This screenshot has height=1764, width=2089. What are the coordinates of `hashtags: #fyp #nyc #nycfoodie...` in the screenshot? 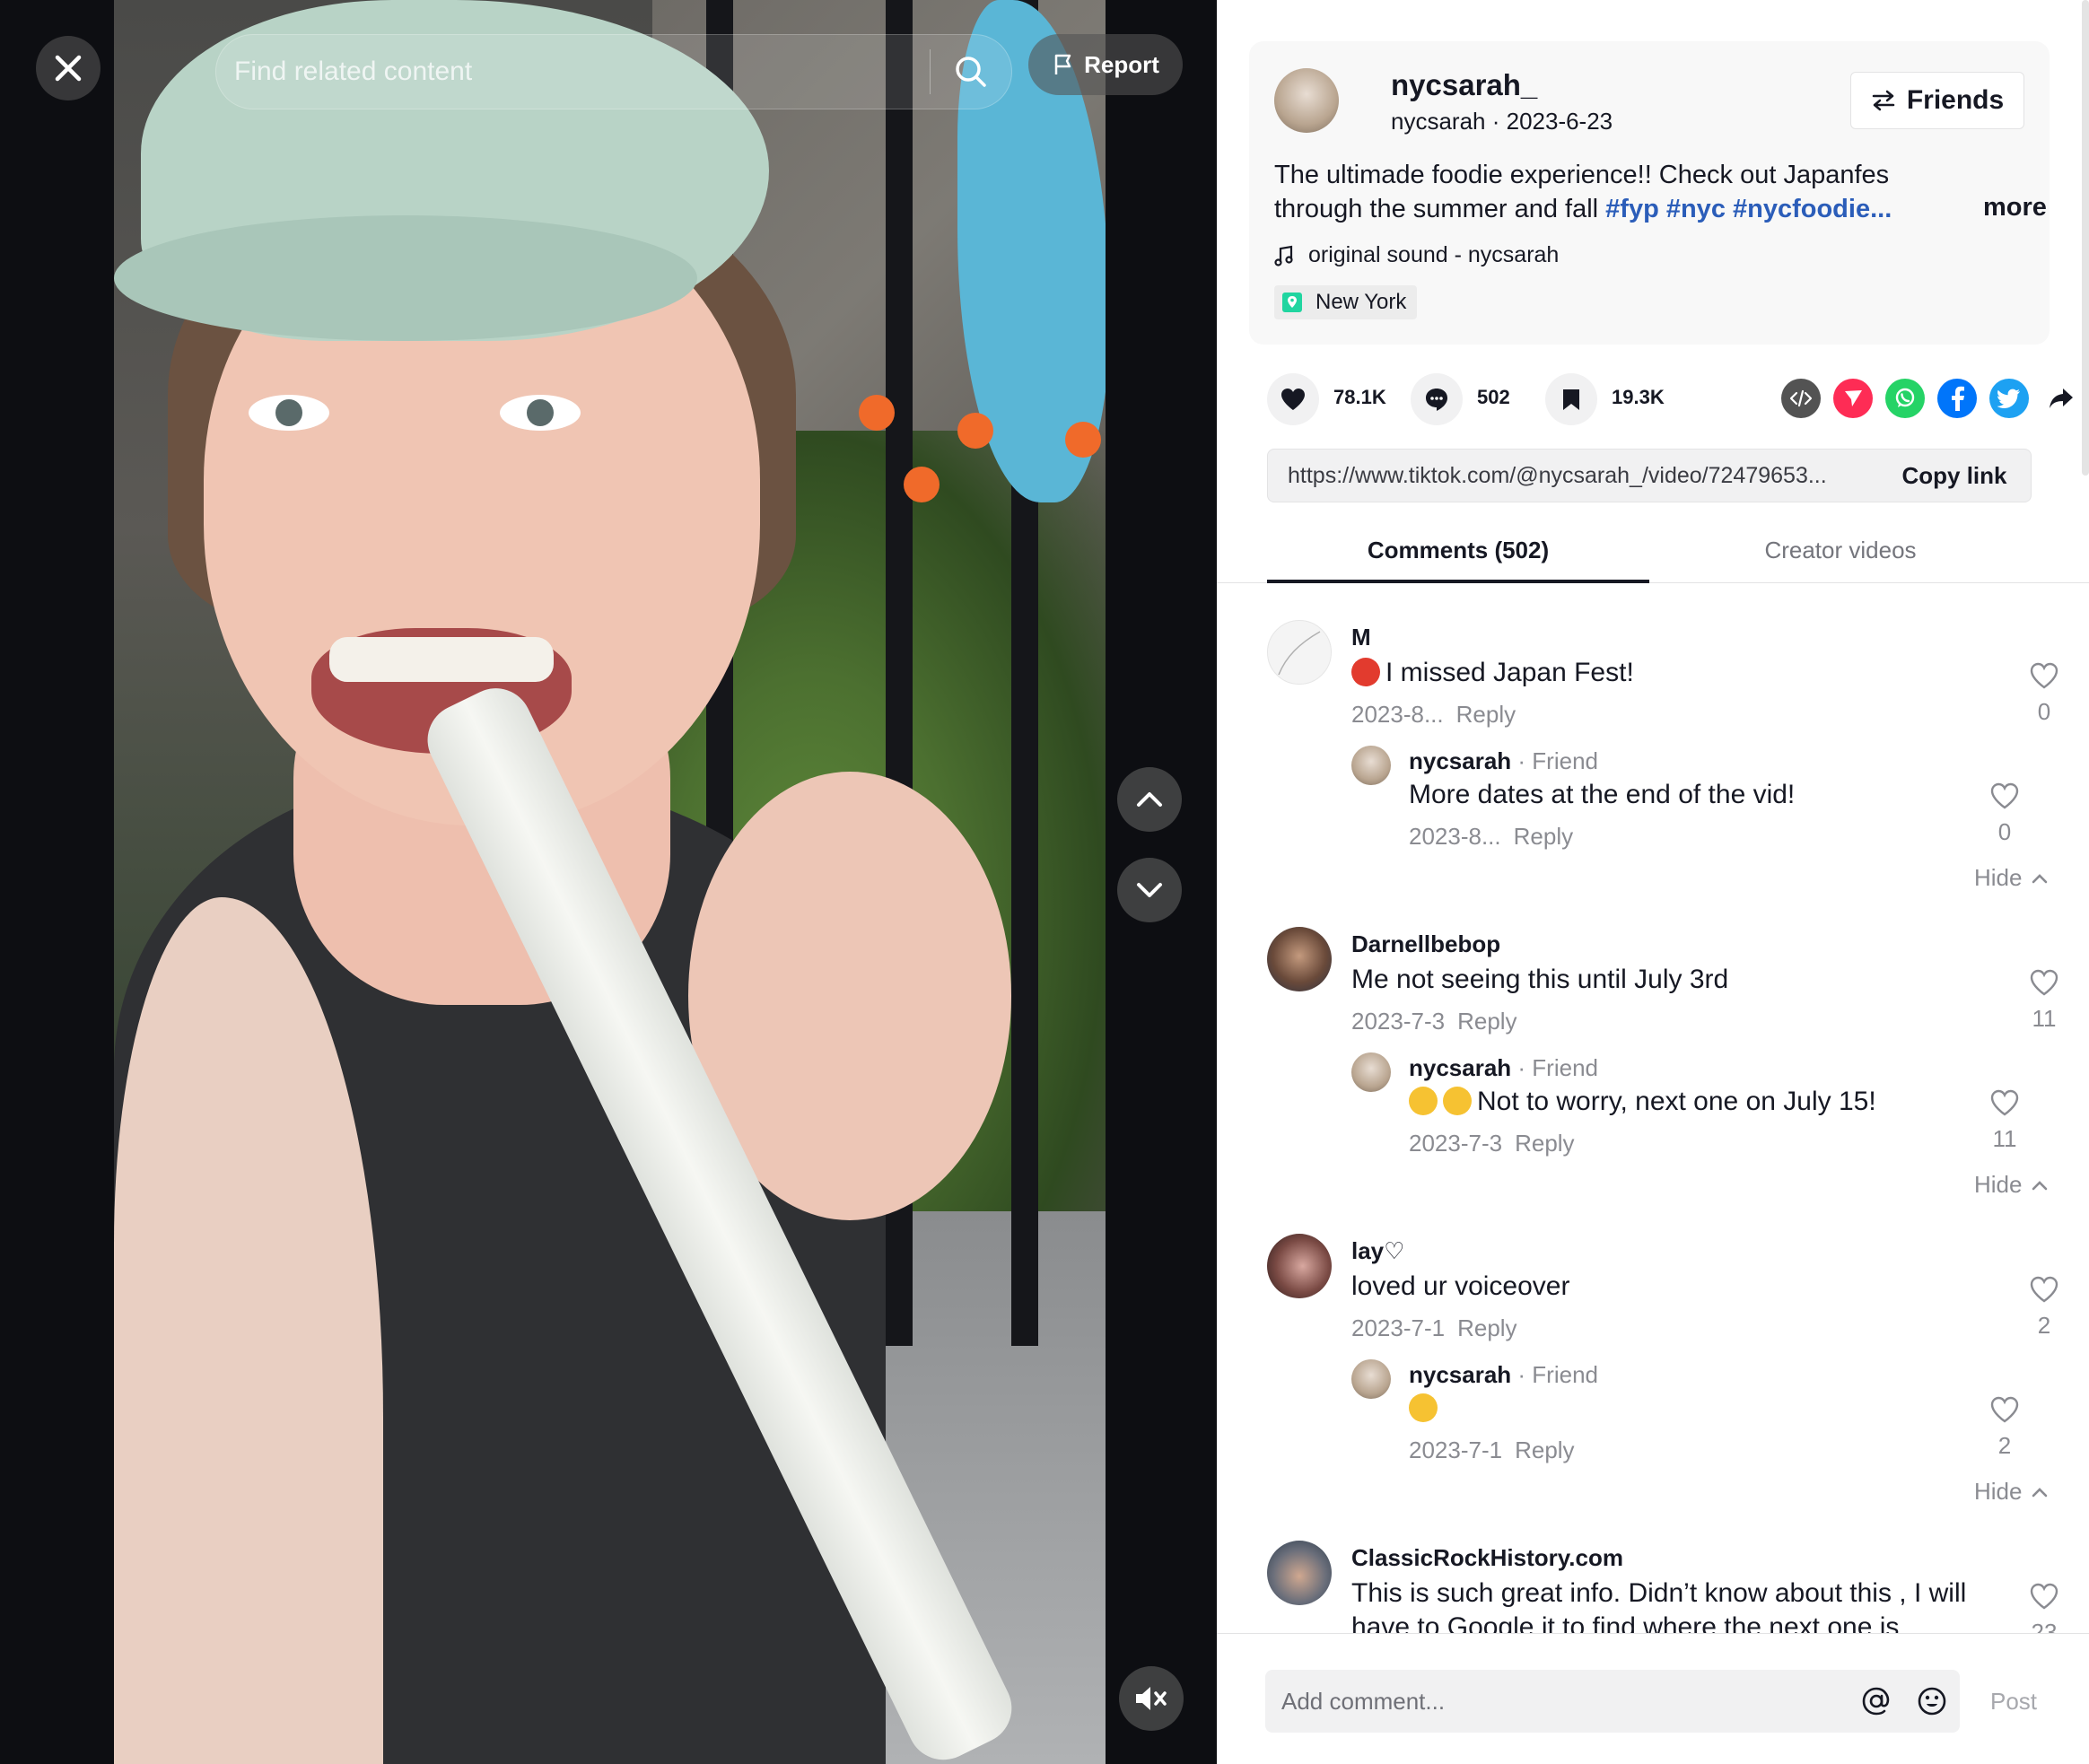 It's located at (1748, 209).